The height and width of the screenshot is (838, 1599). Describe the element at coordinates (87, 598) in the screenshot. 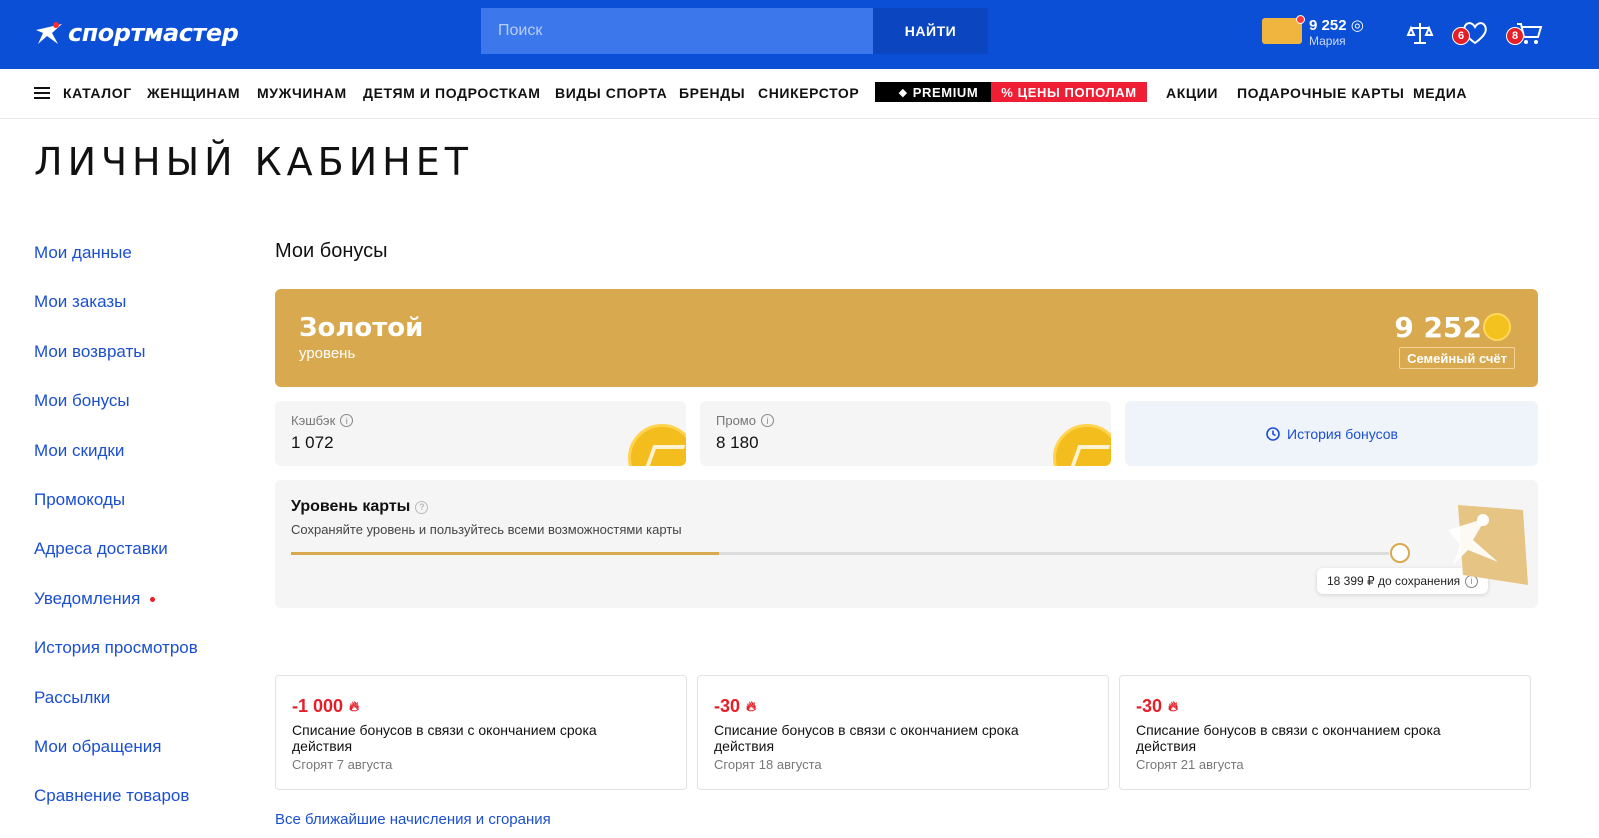

I see `sidebar-item-notifications-label: Уведомления` at that location.